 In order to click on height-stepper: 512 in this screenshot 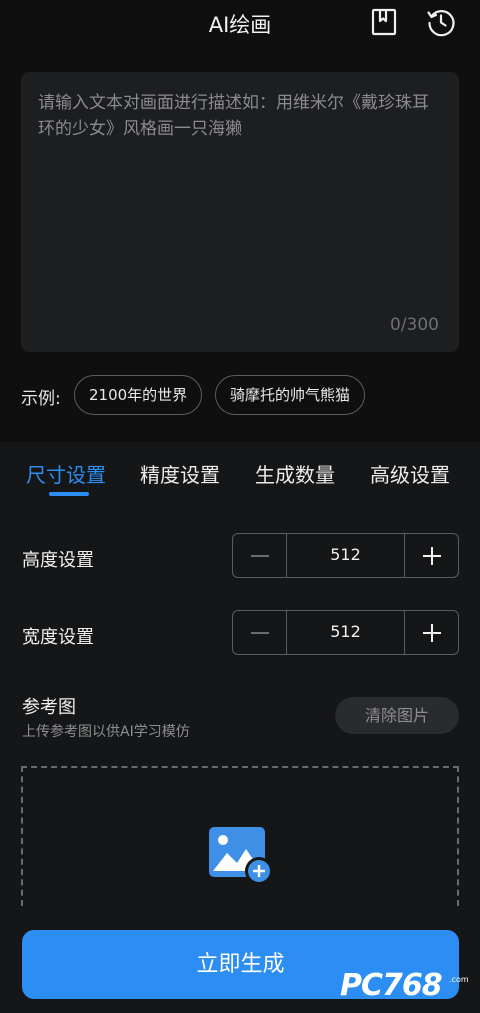, I will do `click(345, 555)`.